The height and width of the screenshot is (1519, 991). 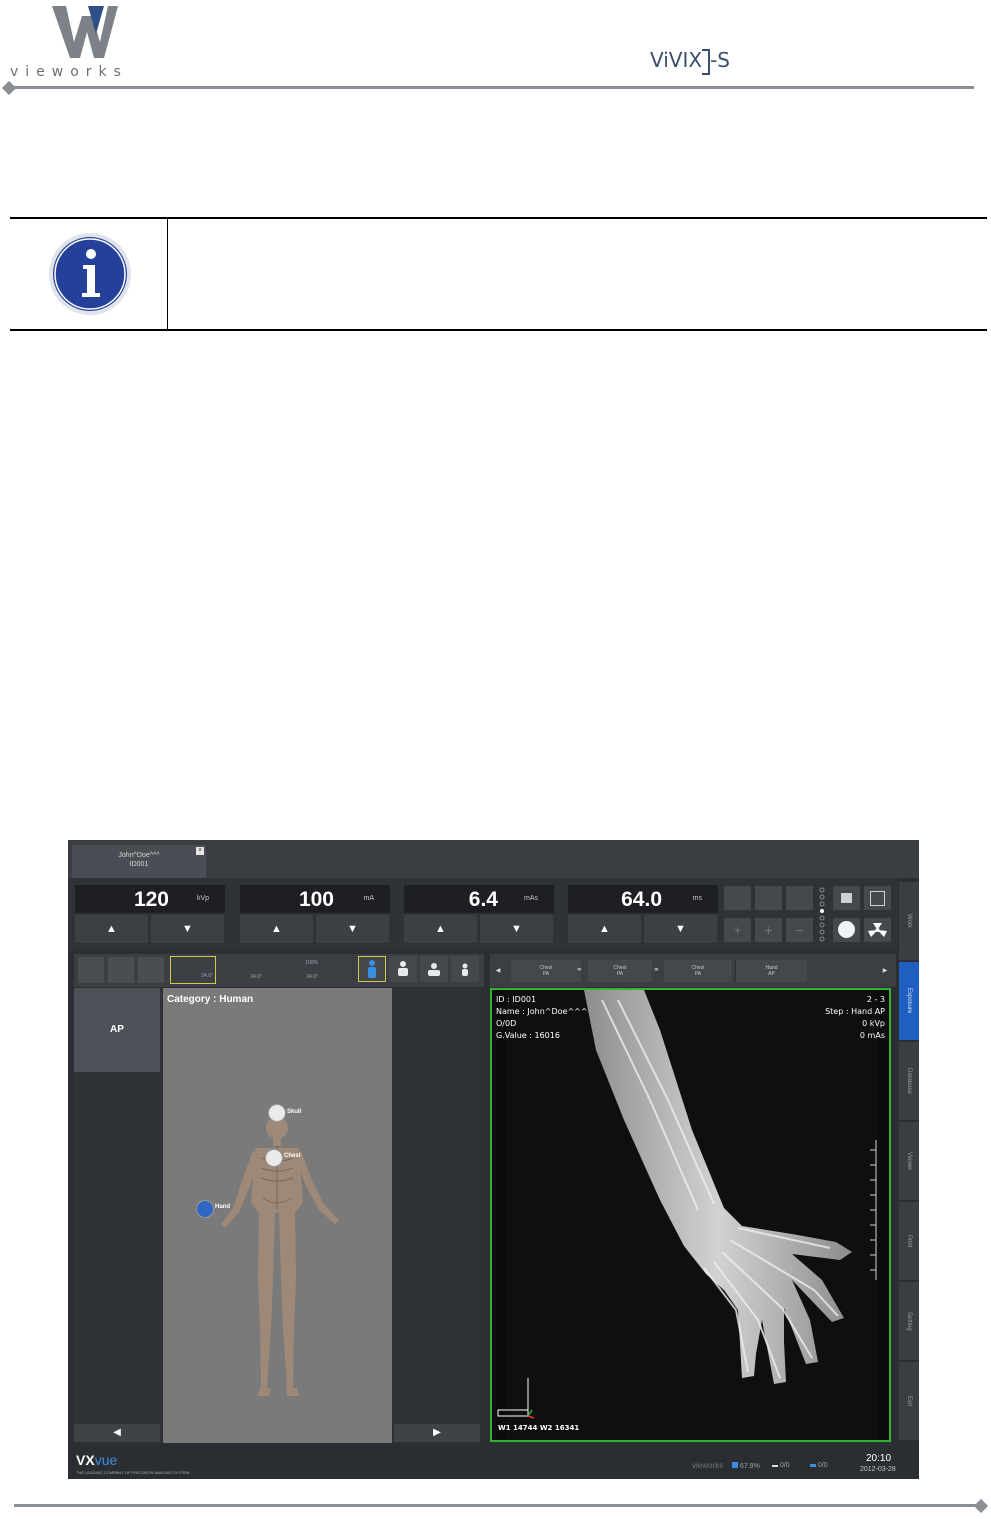 What do you see at coordinates (256, 977) in the screenshot?
I see `detector-2-angle: 24.0°` at bounding box center [256, 977].